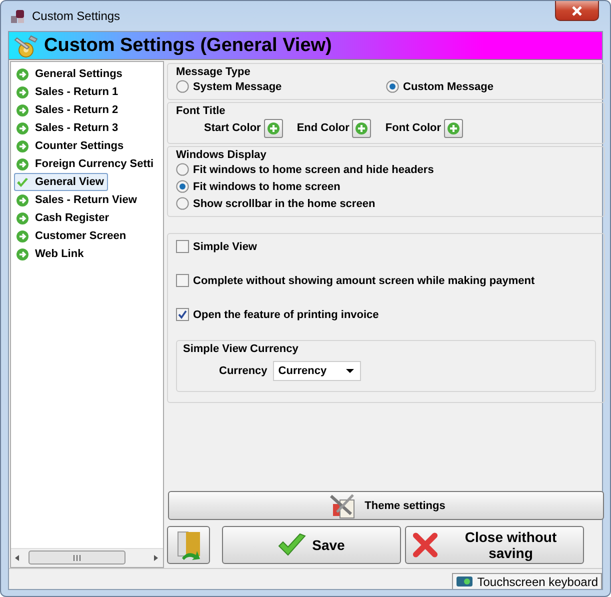 The height and width of the screenshot is (597, 611). Describe the element at coordinates (70, 74) in the screenshot. I see `tree-item: General Settings` at that location.